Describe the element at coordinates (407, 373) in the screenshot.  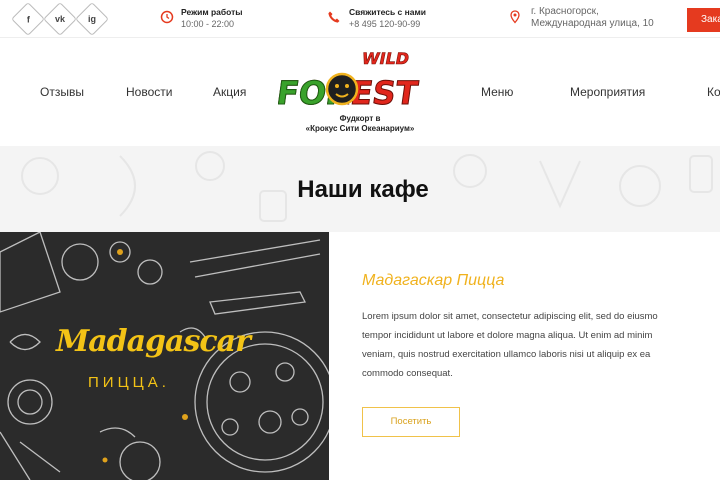
I see `cafe-description-line: commodo consequat.` at that location.